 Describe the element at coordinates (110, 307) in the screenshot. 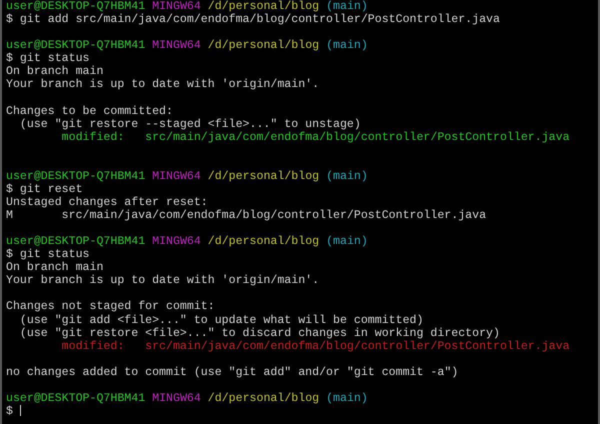

I see `output-text: Changes not staged for commit:` at that location.